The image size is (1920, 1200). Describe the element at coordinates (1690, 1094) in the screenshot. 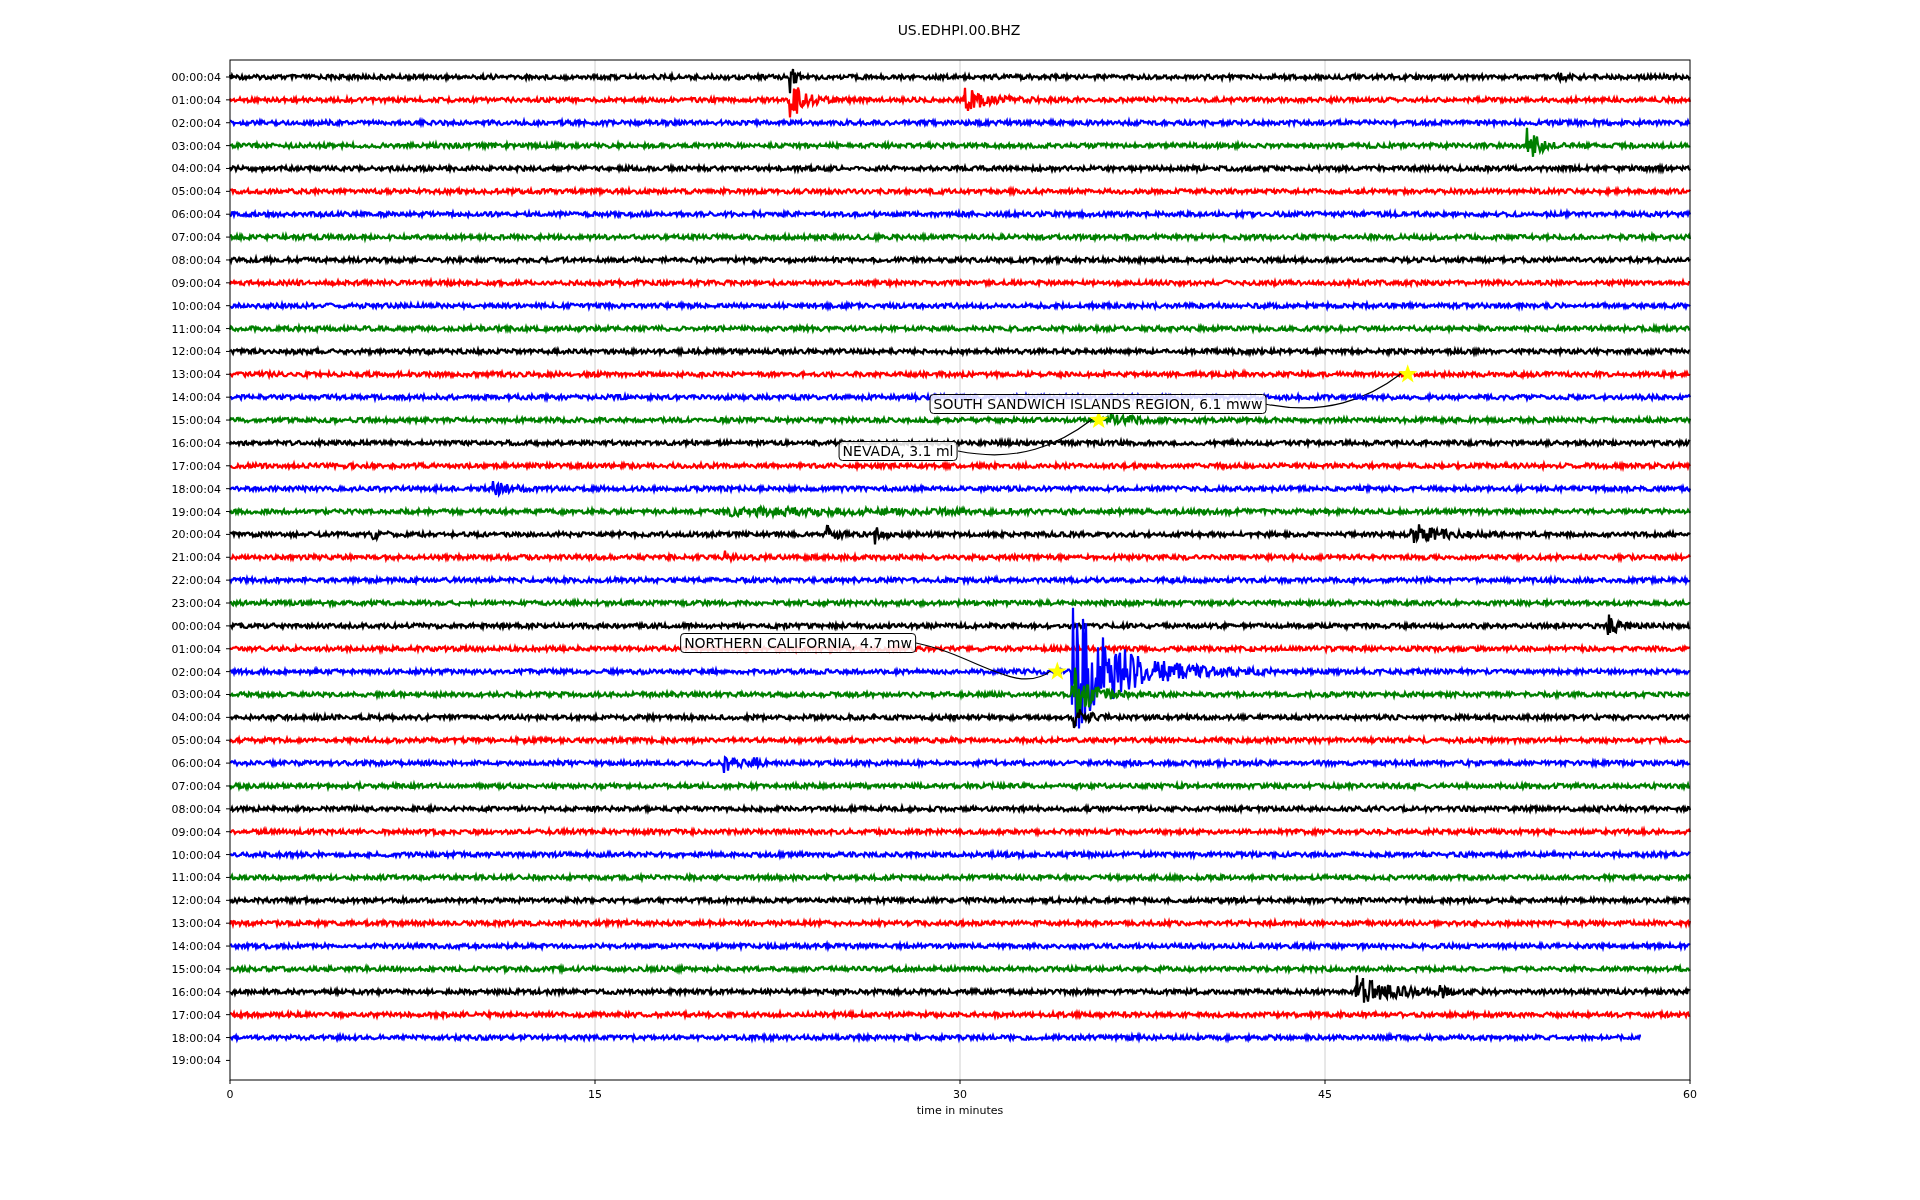

I see `tick-label: 60` at that location.